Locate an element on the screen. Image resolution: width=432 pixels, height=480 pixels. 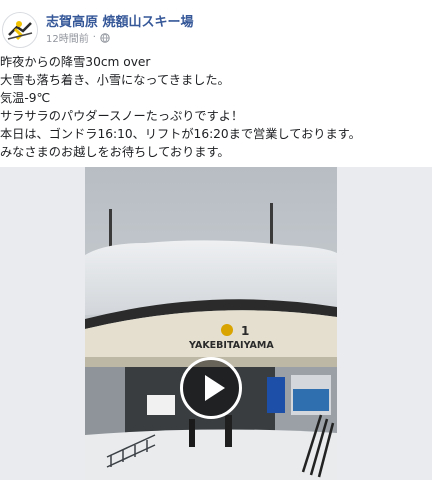
post-line: 気温-9℃ is located at coordinates (25, 98).